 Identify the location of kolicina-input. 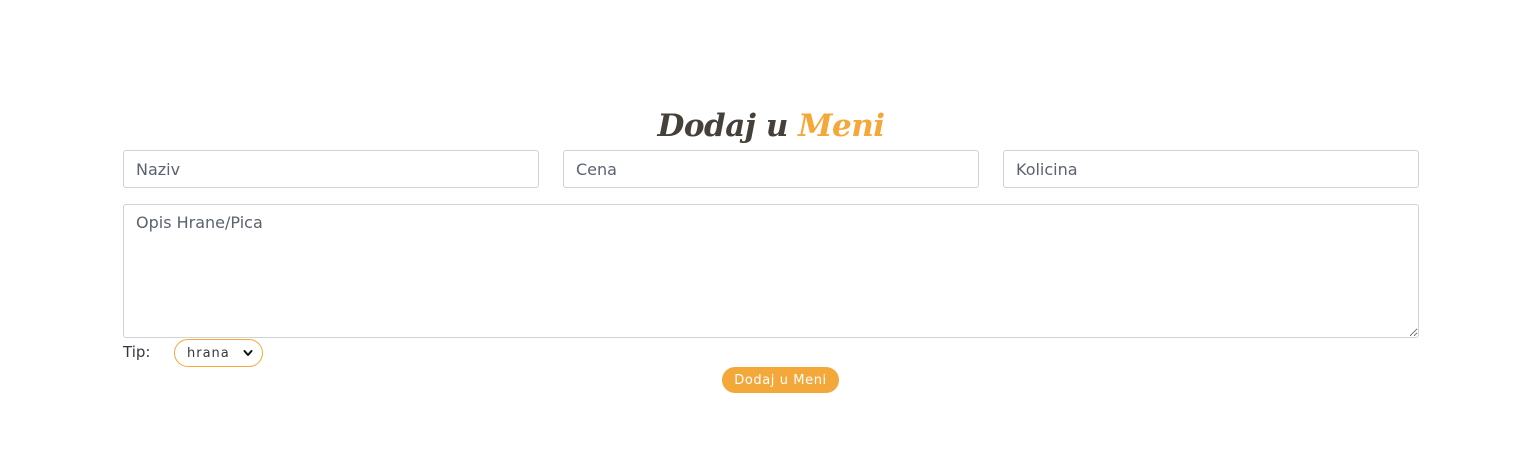
(1211, 169).